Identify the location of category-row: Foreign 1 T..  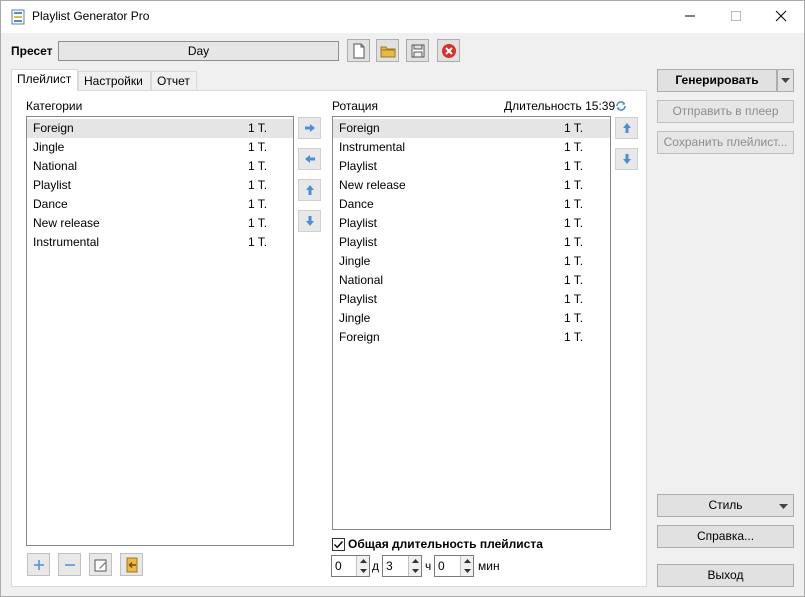
(160, 128).